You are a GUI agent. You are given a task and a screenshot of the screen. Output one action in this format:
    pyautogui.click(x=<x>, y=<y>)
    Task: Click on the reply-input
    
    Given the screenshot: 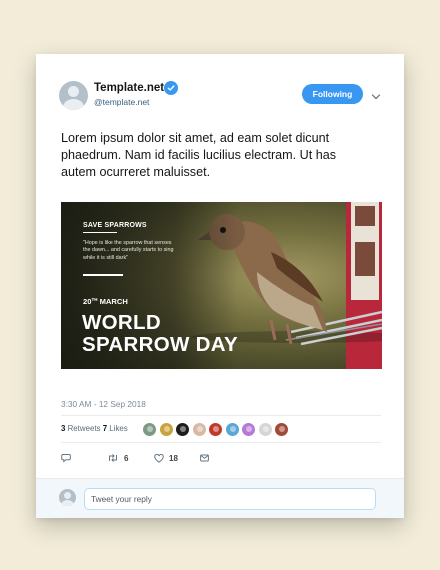 What is the action you would take?
    pyautogui.click(x=230, y=499)
    